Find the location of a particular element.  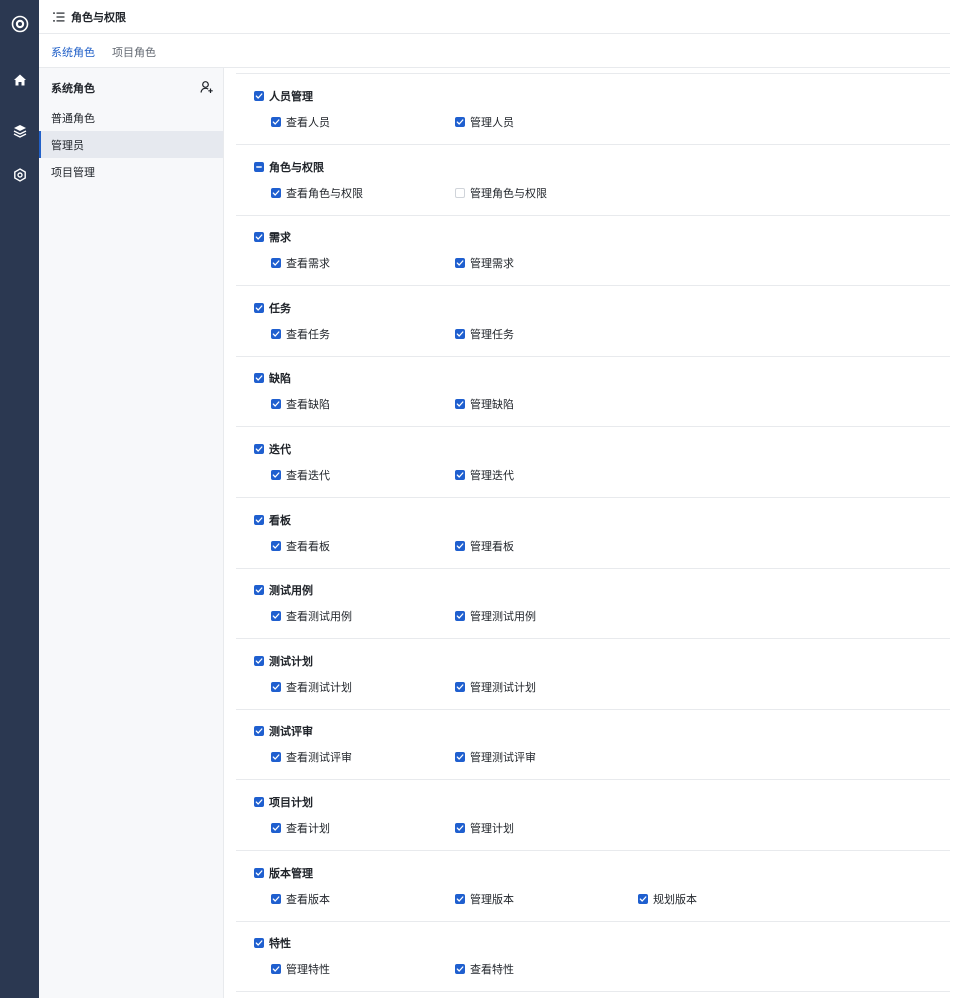

permission-item: 查看人员 is located at coordinates (300, 122).